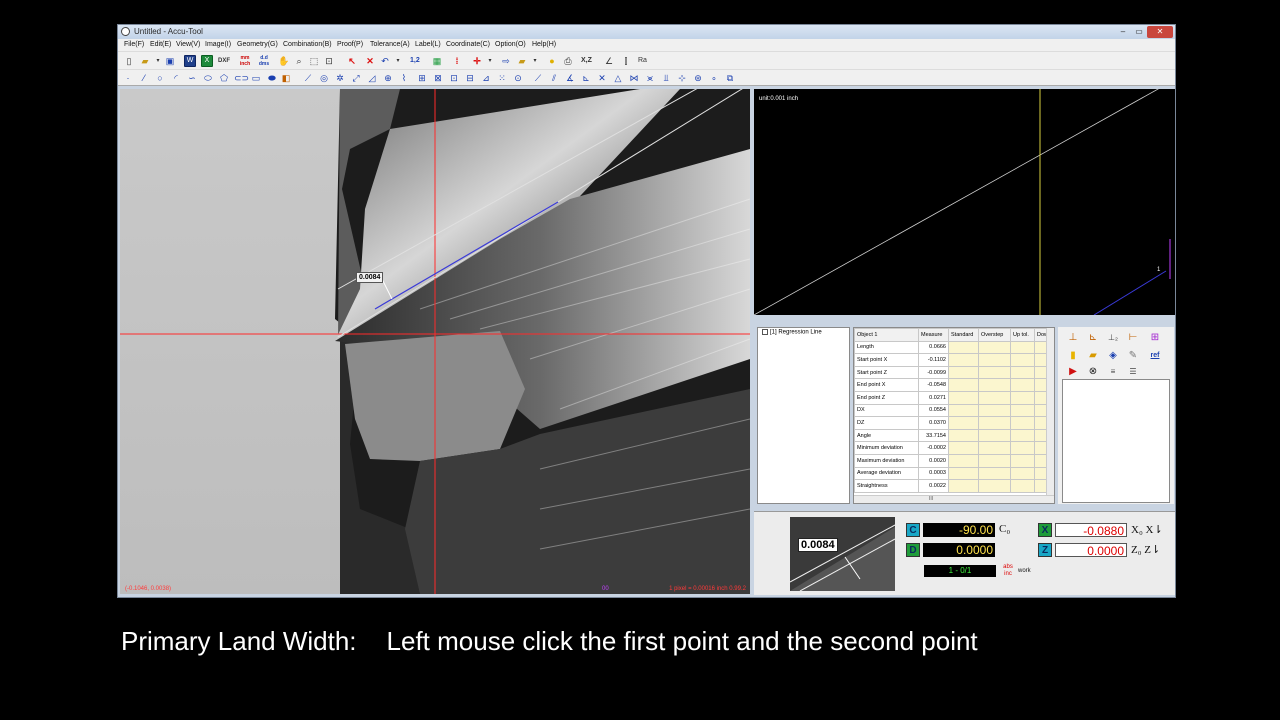 The height and width of the screenshot is (720, 1280). Describe the element at coordinates (299, 61) in the screenshot. I see `zoom-icon: ⌕` at that location.